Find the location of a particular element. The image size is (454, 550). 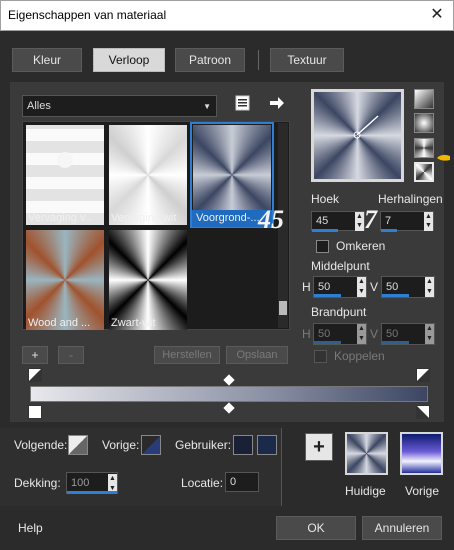

location-input: 0 is located at coordinates (242, 482).